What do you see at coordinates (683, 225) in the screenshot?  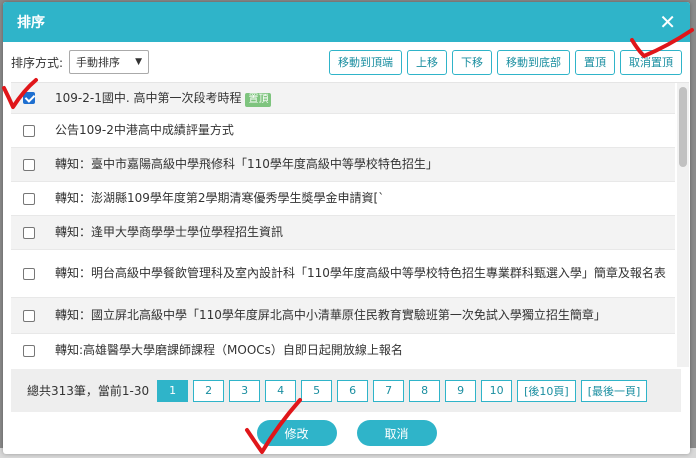 I see `list-scrollbar` at bounding box center [683, 225].